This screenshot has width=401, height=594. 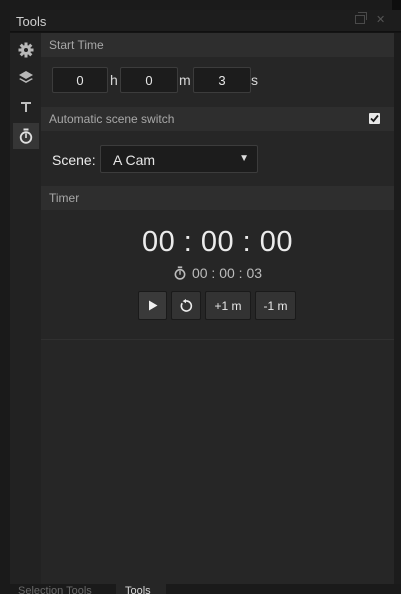 I want to click on scene-selected-value: A Cam, so click(x=134, y=160).